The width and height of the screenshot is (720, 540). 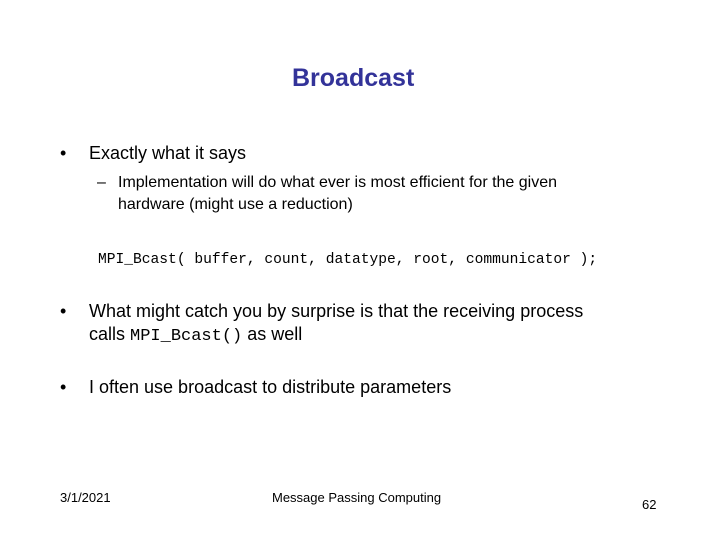 What do you see at coordinates (85, 497) in the screenshot?
I see `footer-date: 3/1/2021` at bounding box center [85, 497].